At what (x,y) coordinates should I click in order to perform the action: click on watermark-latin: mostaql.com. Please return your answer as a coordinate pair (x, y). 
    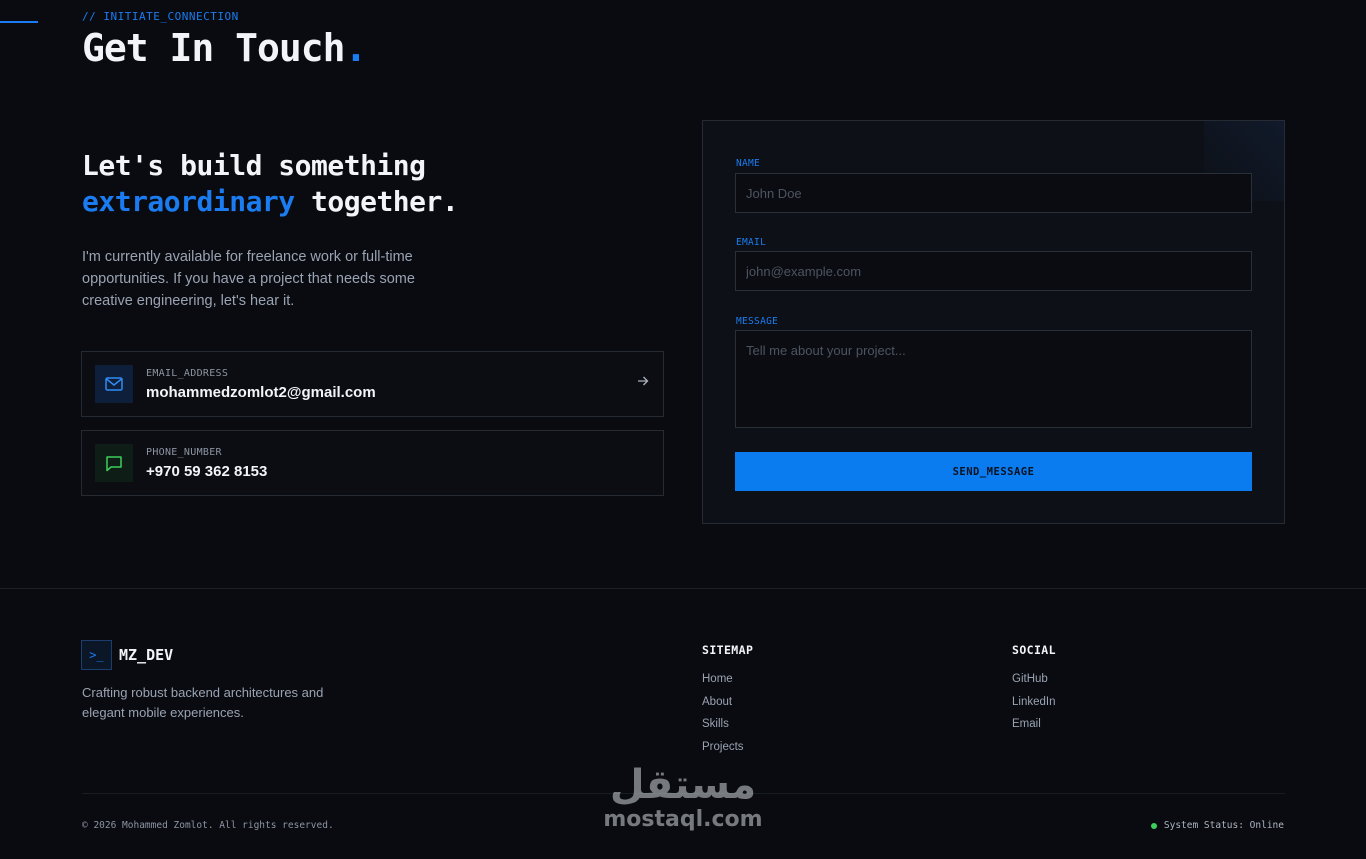
    Looking at the image, I should click on (683, 819).